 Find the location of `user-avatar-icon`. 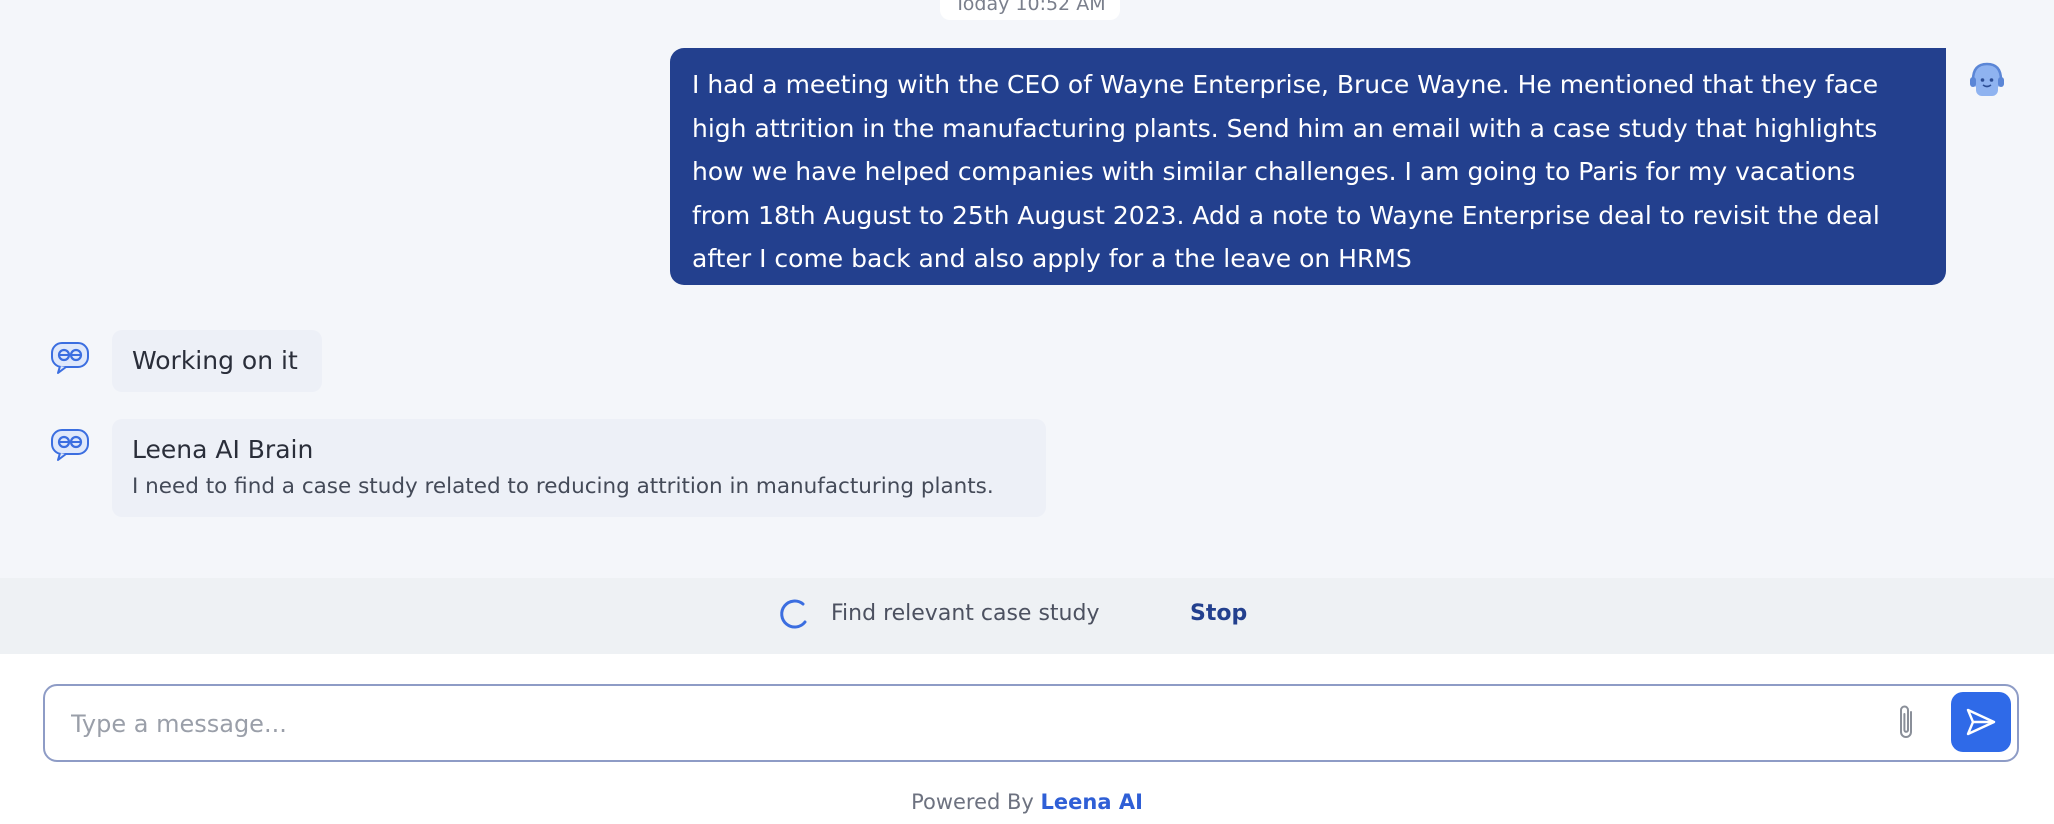

user-avatar-icon is located at coordinates (1987, 79).